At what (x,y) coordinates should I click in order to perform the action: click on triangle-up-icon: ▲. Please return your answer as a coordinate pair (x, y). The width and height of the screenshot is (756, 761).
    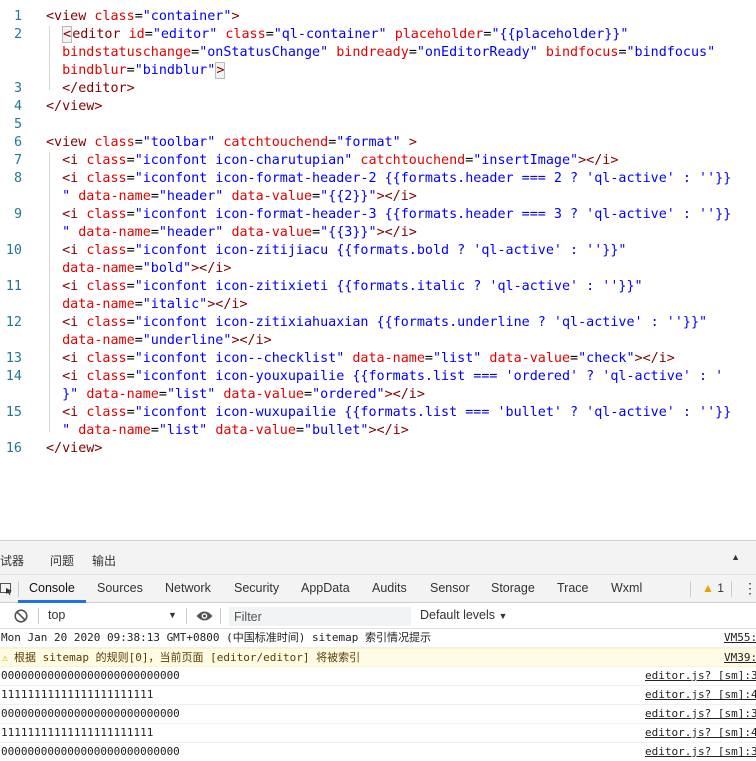
    Looking at the image, I should click on (735, 557).